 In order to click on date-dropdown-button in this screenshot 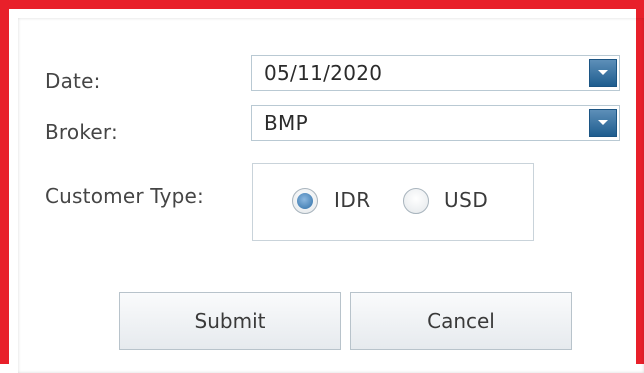, I will do `click(603, 73)`.